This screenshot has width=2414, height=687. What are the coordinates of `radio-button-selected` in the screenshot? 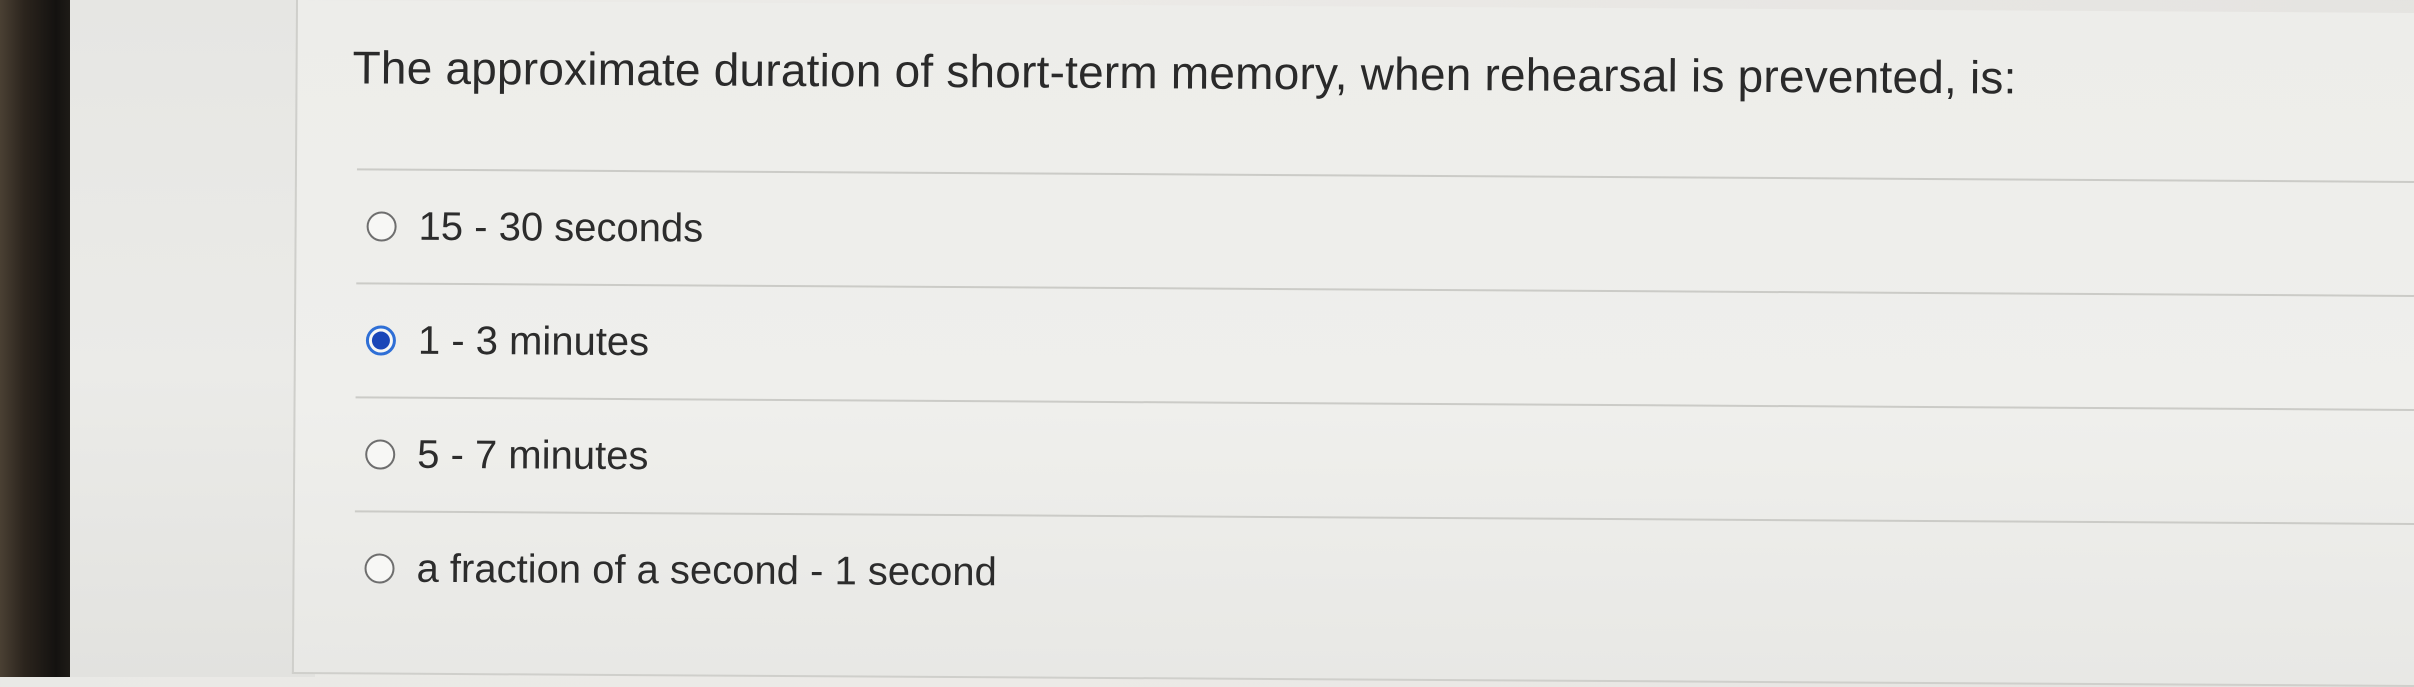 It's located at (381, 340).